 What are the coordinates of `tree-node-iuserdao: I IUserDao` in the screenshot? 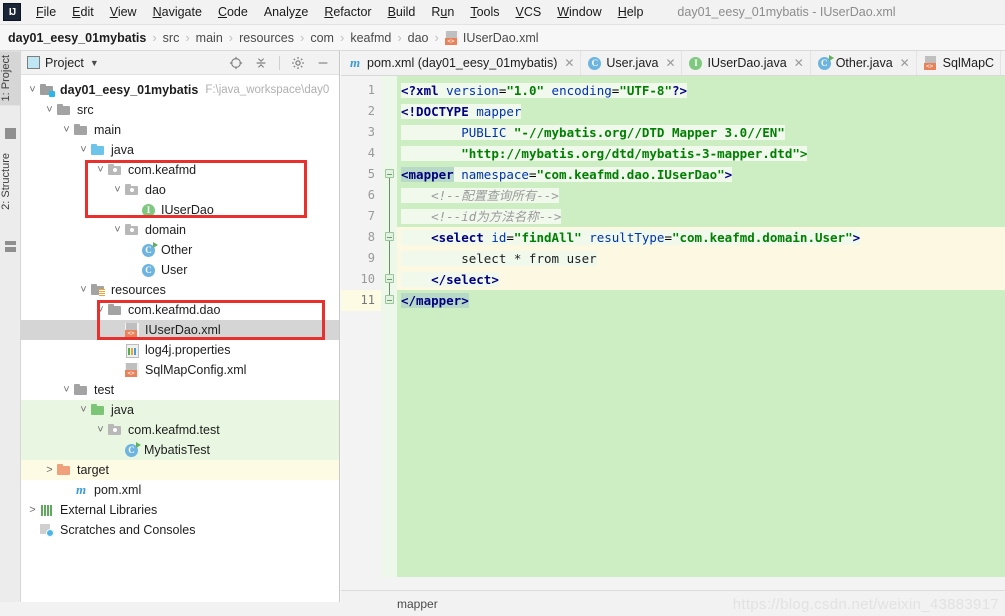 It's located at (180, 210).